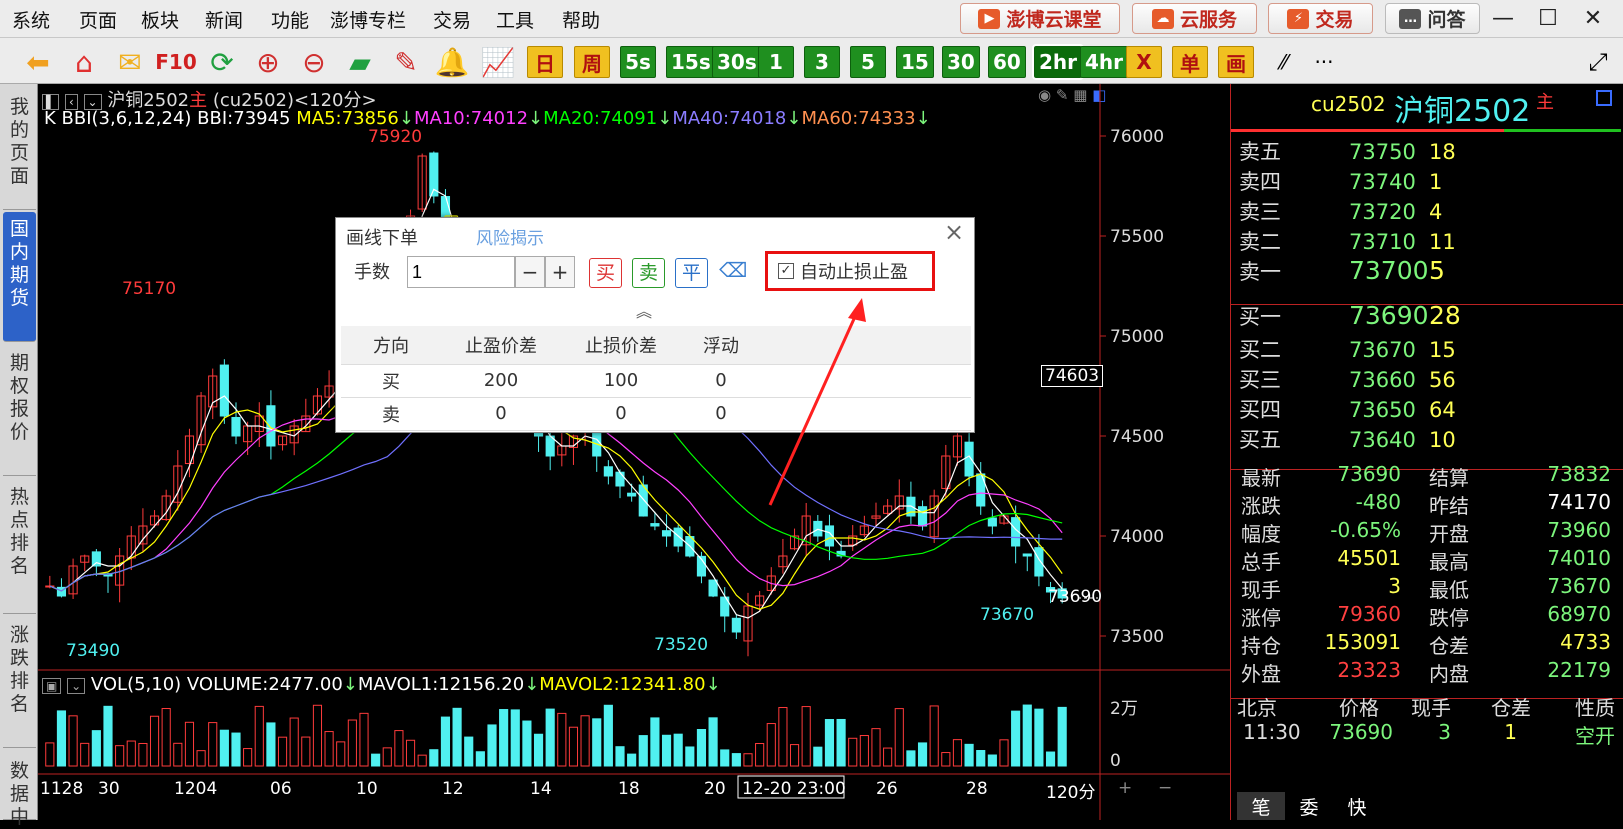 Image resolution: width=1623 pixels, height=829 pixels. I want to click on level-name: 卖三, so click(1260, 212).